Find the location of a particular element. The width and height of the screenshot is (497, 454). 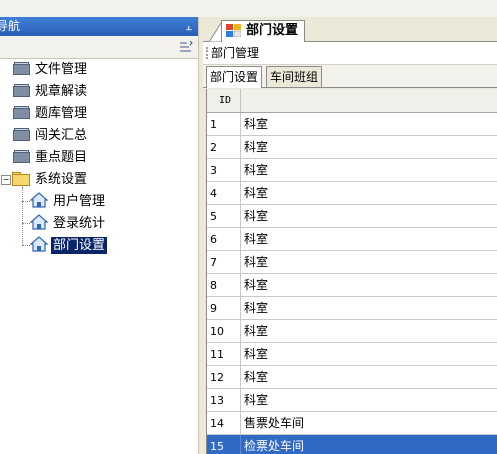

cell-id: 3 is located at coordinates (224, 170).